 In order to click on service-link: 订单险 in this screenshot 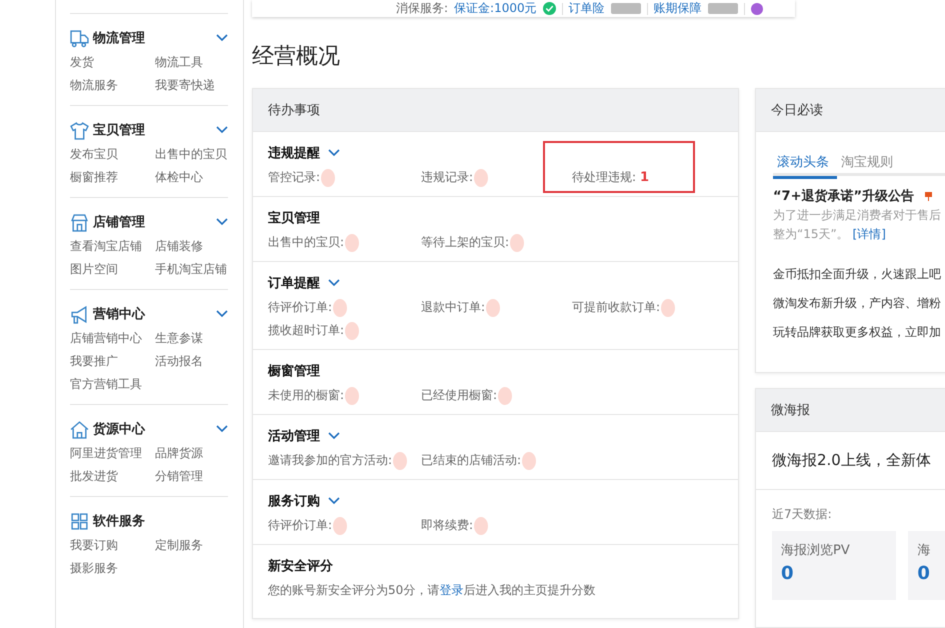, I will do `click(586, 9)`.